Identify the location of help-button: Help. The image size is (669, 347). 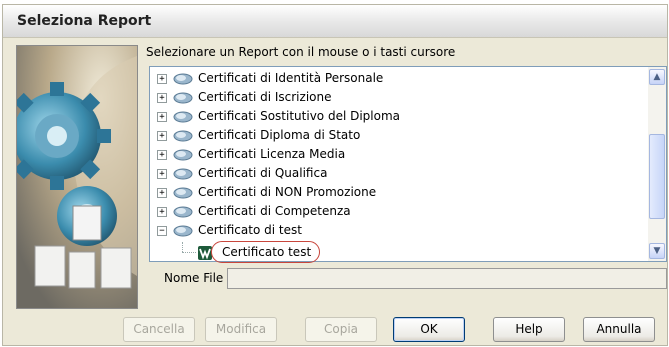
(529, 329).